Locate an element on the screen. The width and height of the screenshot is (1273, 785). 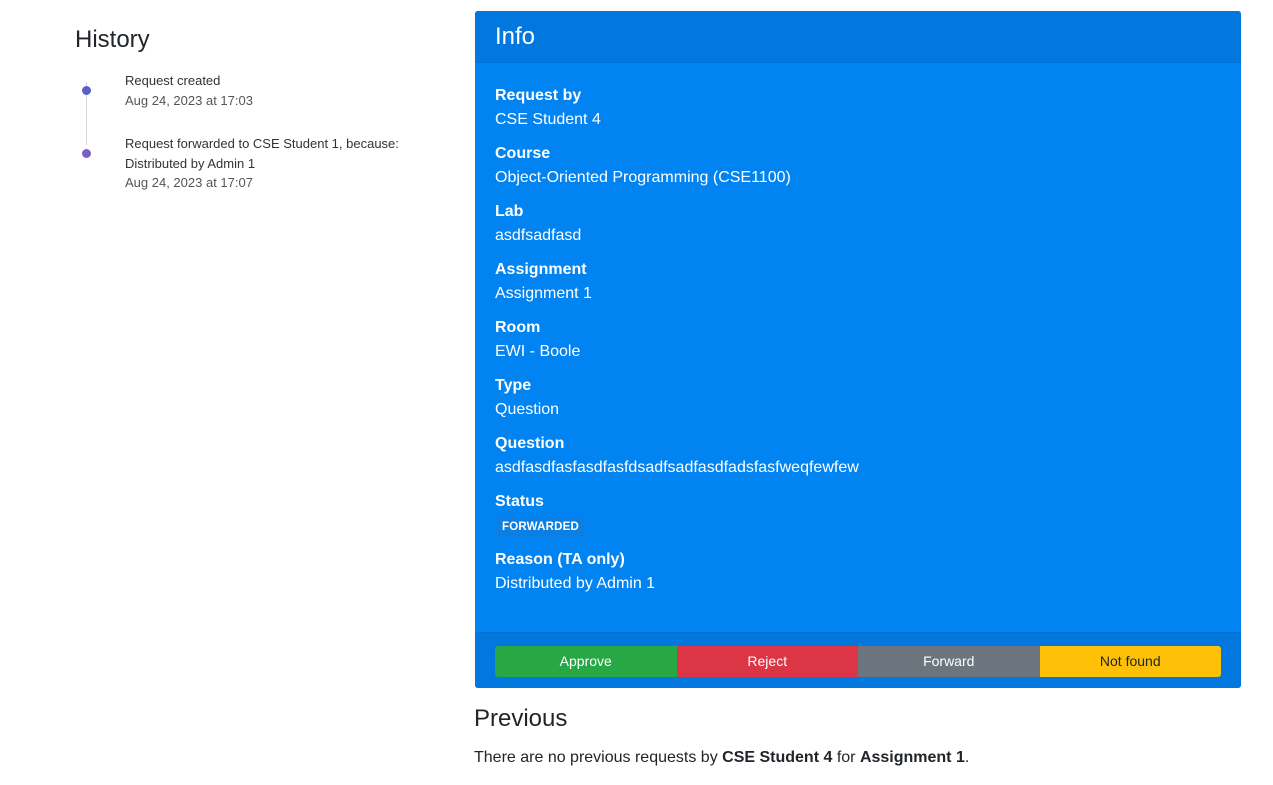
previous-student: CSE Student 4 is located at coordinates (777, 757).